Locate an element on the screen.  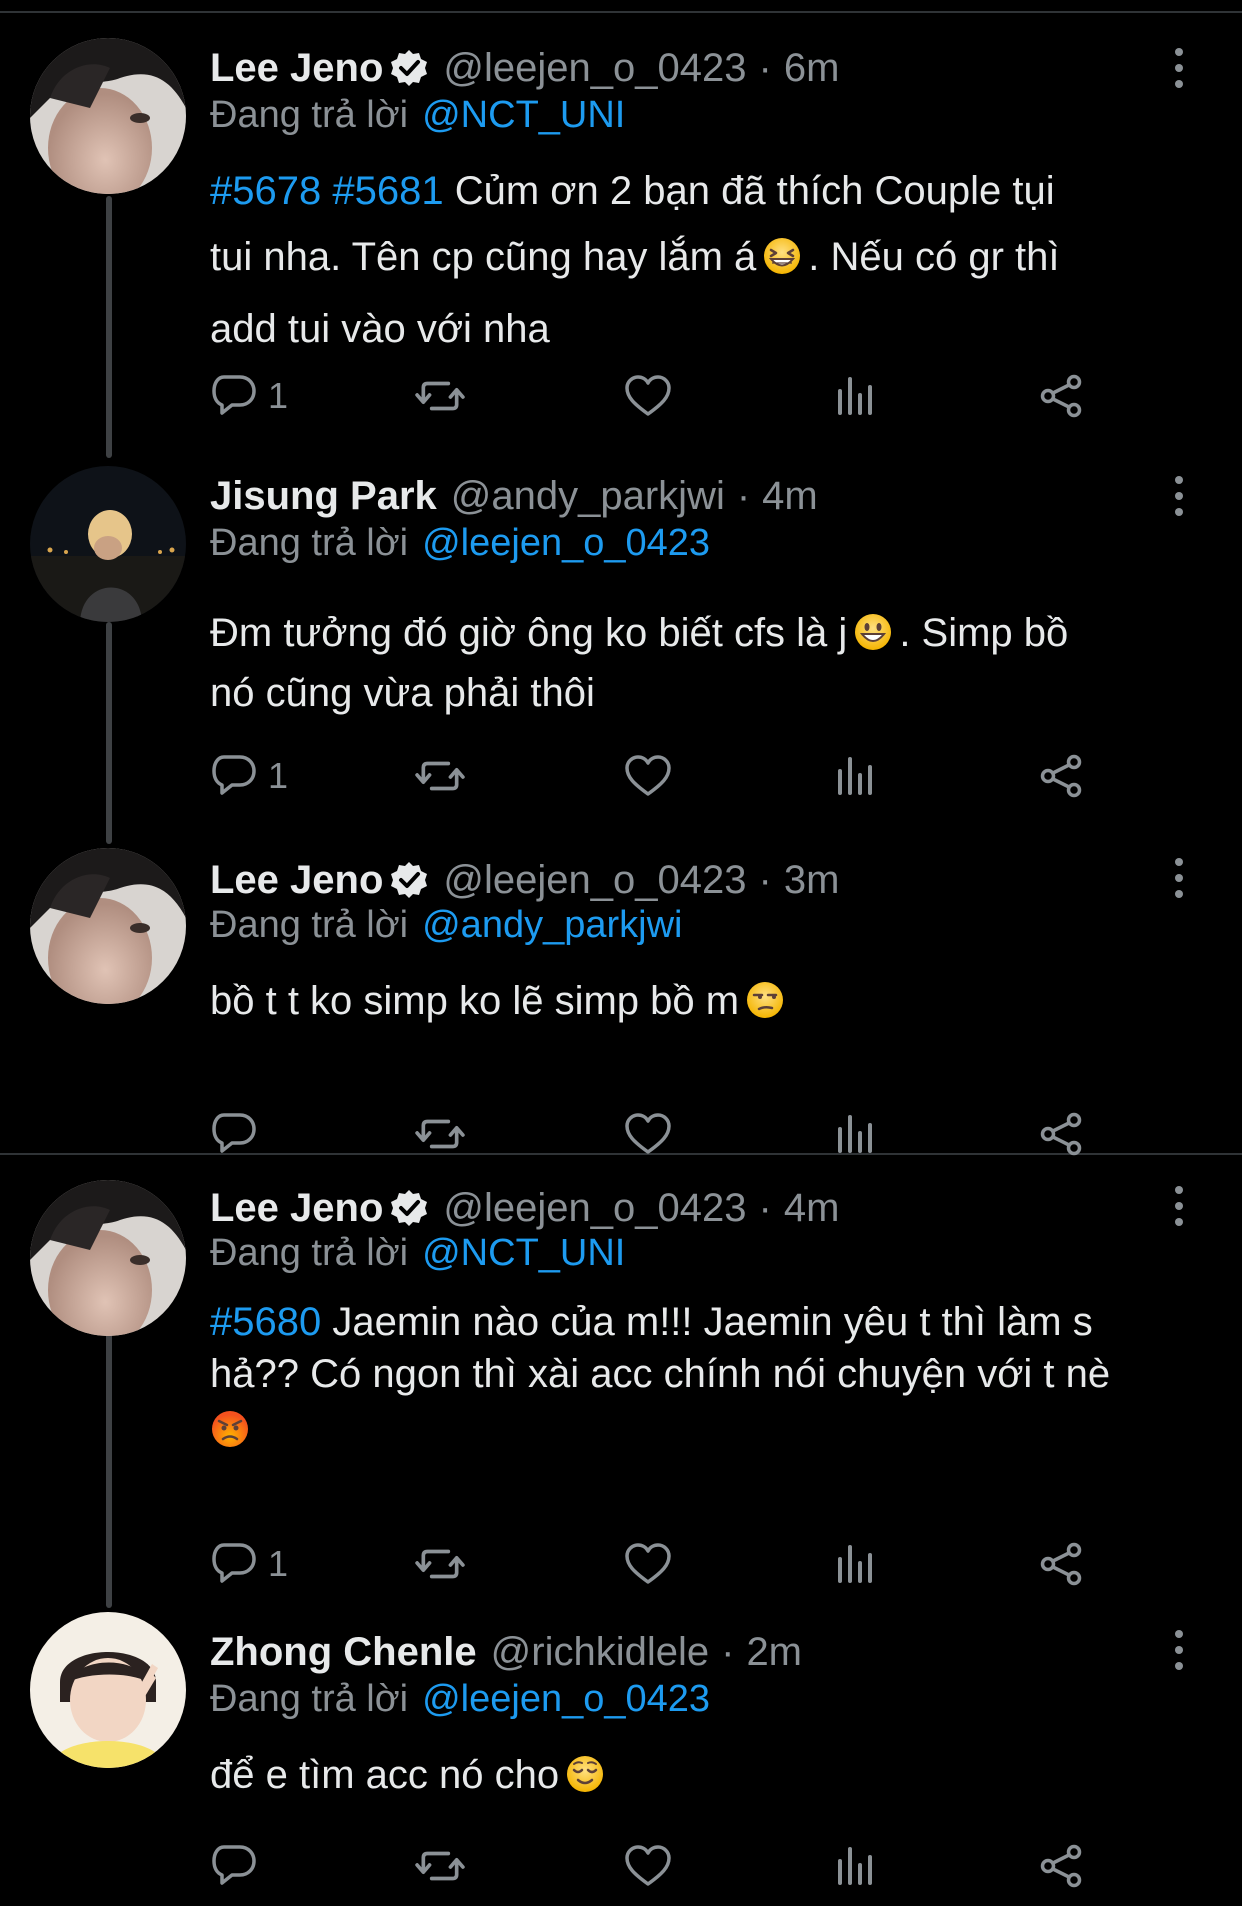
tweet-header: Lee Jeno @leejen_o_0423 · 6m is located at coordinates (524, 68).